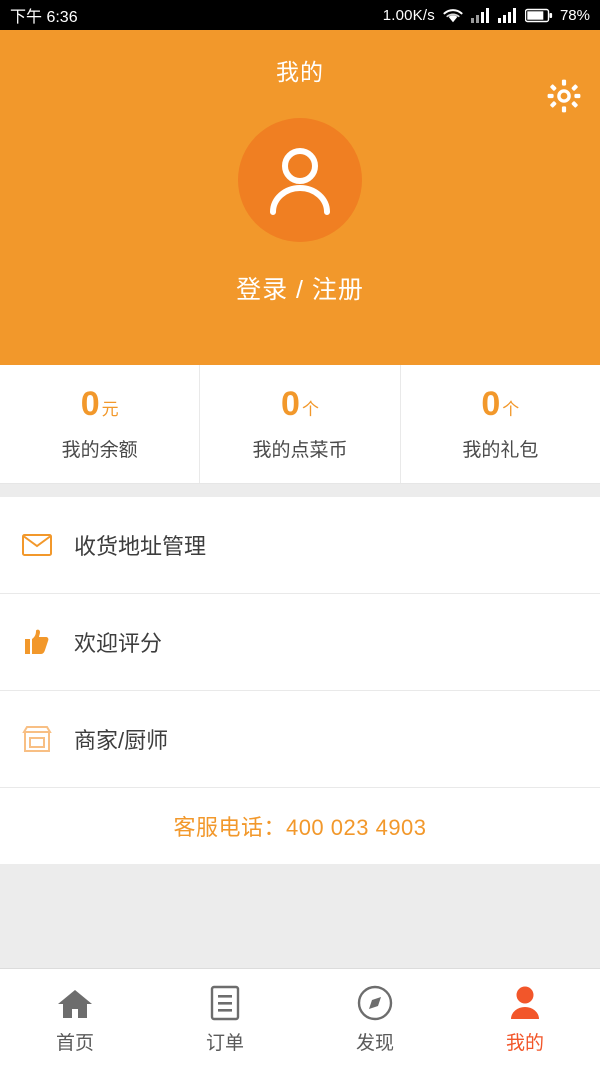 This screenshot has width=600, height=1067. Describe the element at coordinates (37, 545) in the screenshot. I see `envelope-icon` at that location.